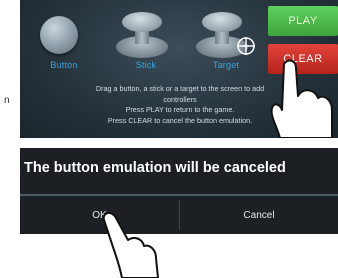 The width and height of the screenshot is (338, 278). Describe the element at coordinates (64, 65) in the screenshot. I see `button-control-label: Button` at that location.